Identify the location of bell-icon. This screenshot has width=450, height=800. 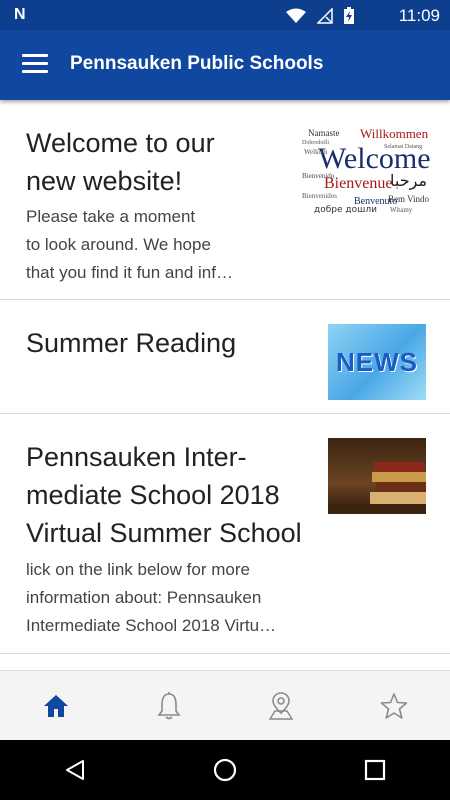
(169, 706).